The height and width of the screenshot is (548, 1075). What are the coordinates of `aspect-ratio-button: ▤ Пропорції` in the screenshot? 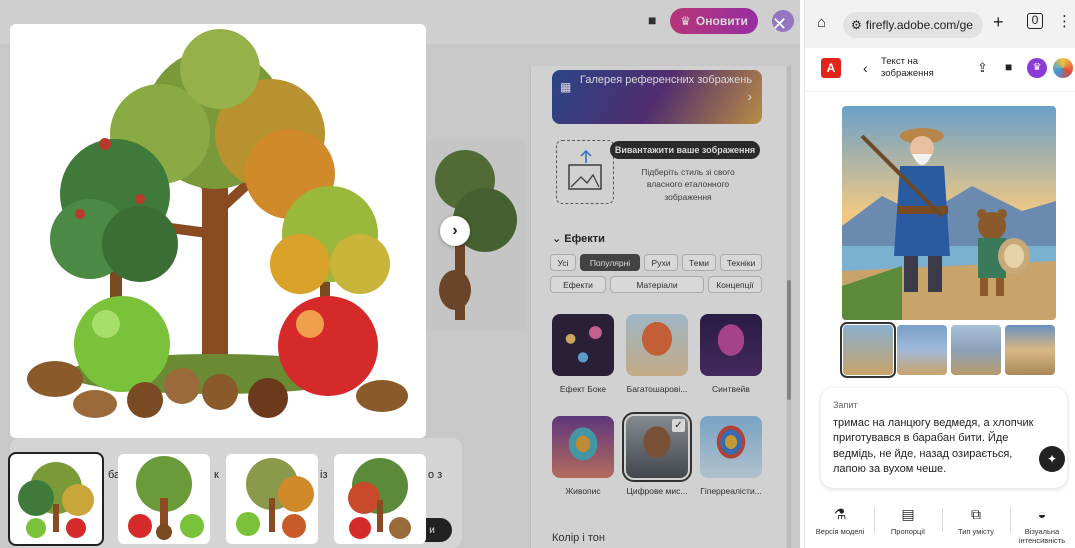 It's located at (908, 521).